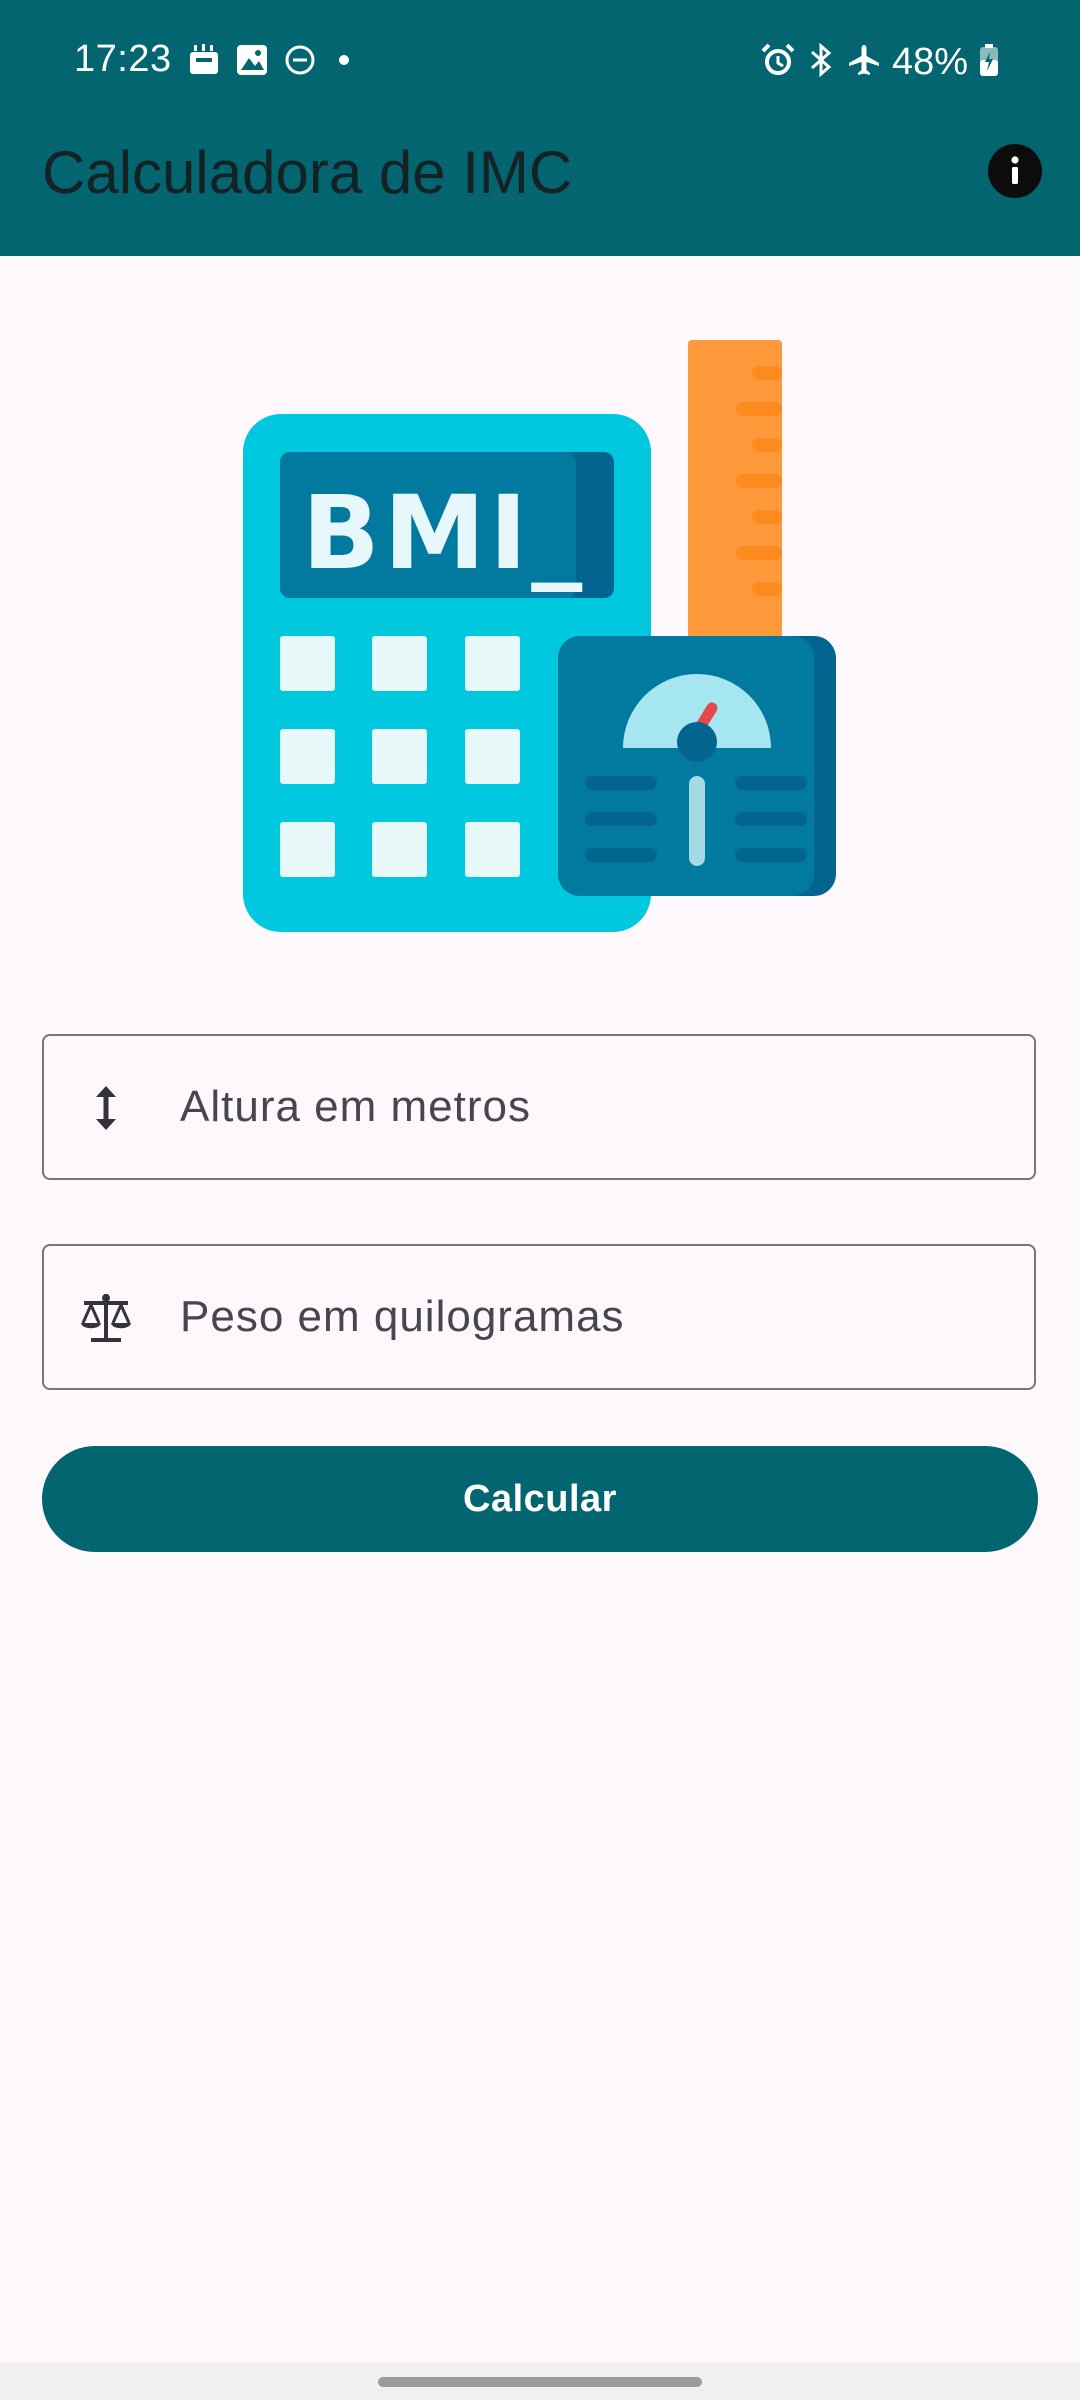 The height and width of the screenshot is (2400, 1080). Describe the element at coordinates (300, 62) in the screenshot. I see `dnd-icon` at that location.